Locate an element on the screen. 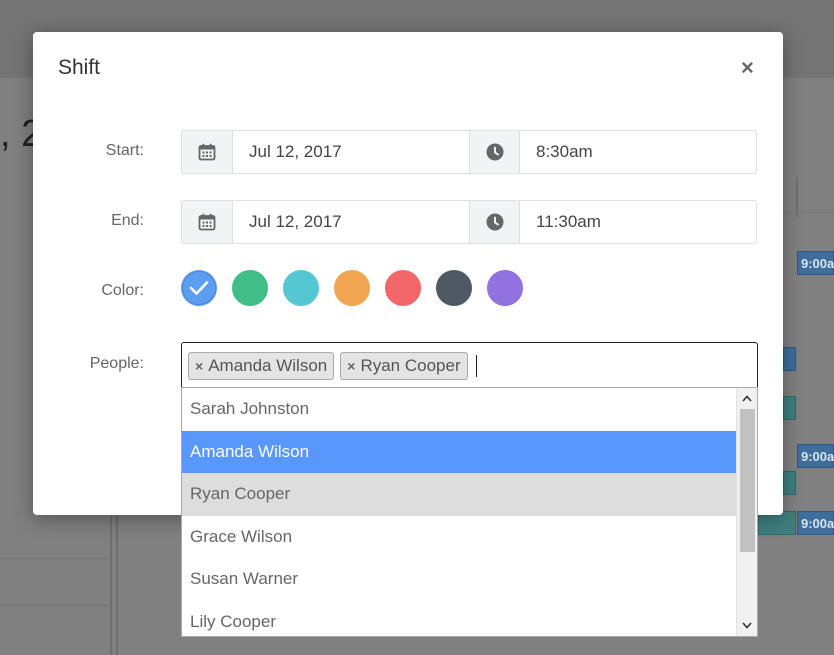 The image size is (834, 655). color-swatch-blue is located at coordinates (199, 288).